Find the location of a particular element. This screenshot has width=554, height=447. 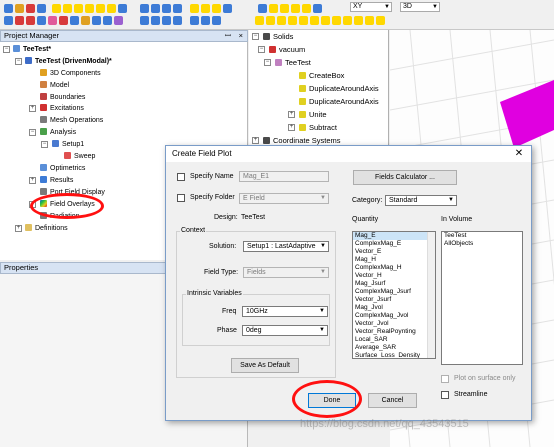

quantity-scrollbar is located at coordinates (431, 295).